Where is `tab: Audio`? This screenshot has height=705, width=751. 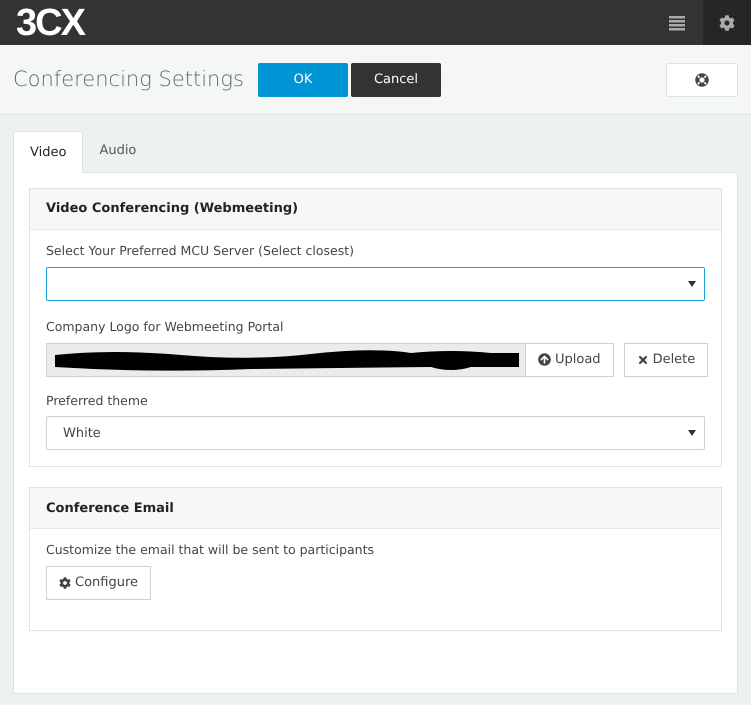 tab: Audio is located at coordinates (117, 151).